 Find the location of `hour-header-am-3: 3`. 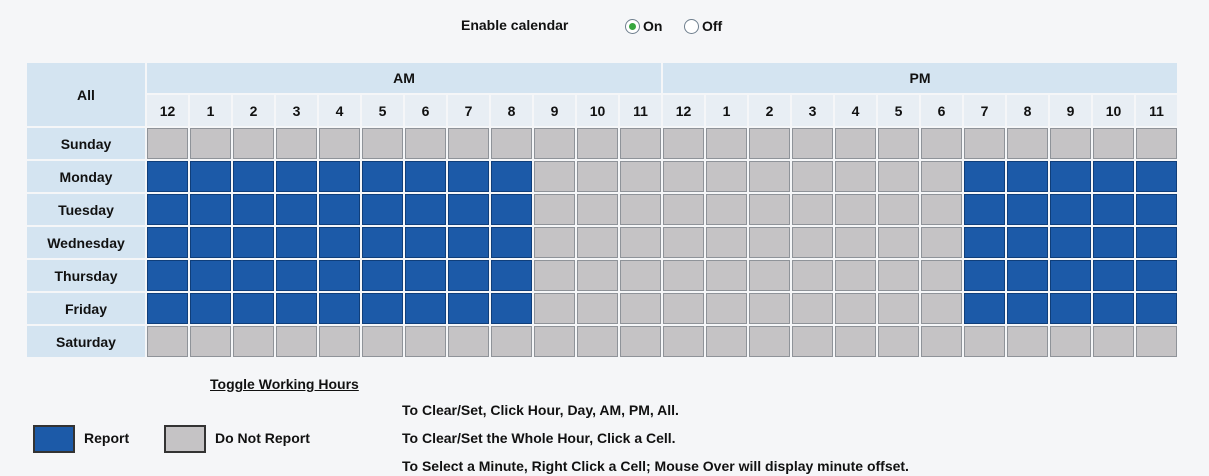

hour-header-am-3: 3 is located at coordinates (296, 110).